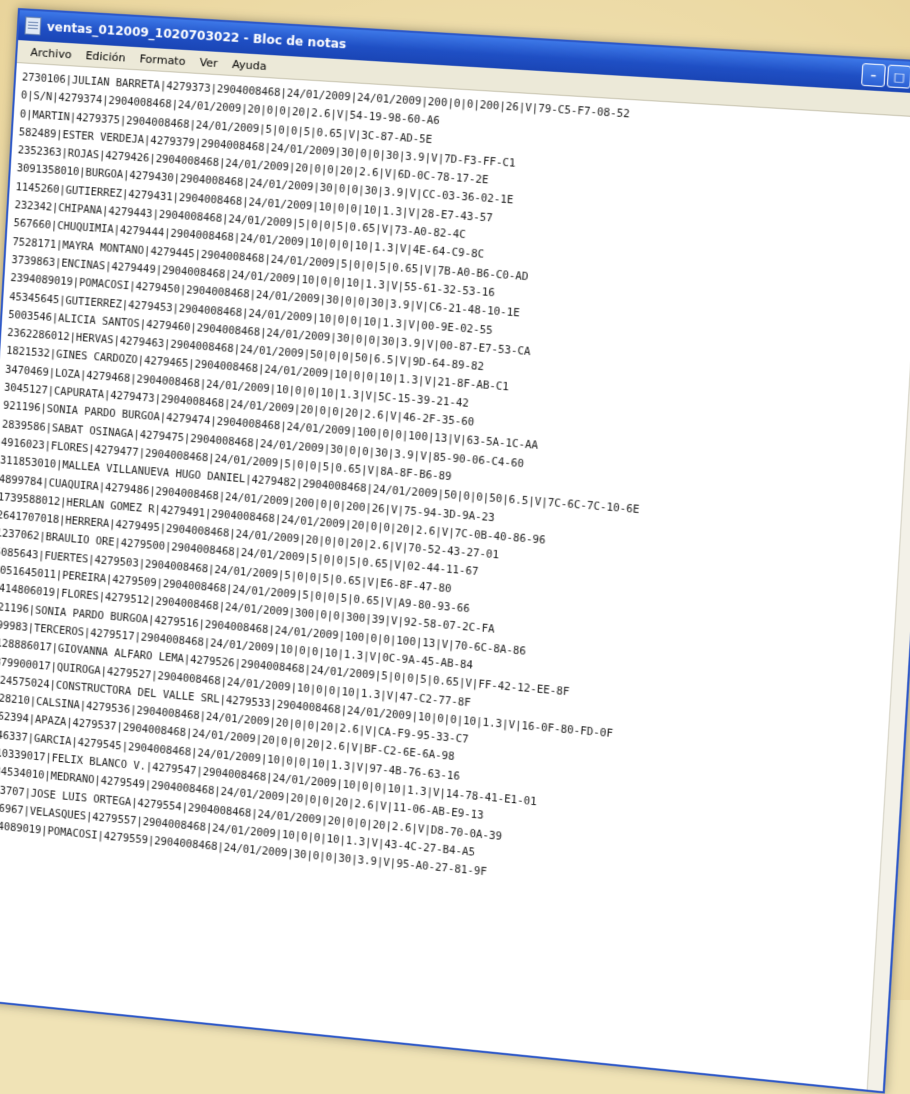 The width and height of the screenshot is (910, 1094). What do you see at coordinates (898, 76) in the screenshot?
I see `maximize-icon: □` at bounding box center [898, 76].